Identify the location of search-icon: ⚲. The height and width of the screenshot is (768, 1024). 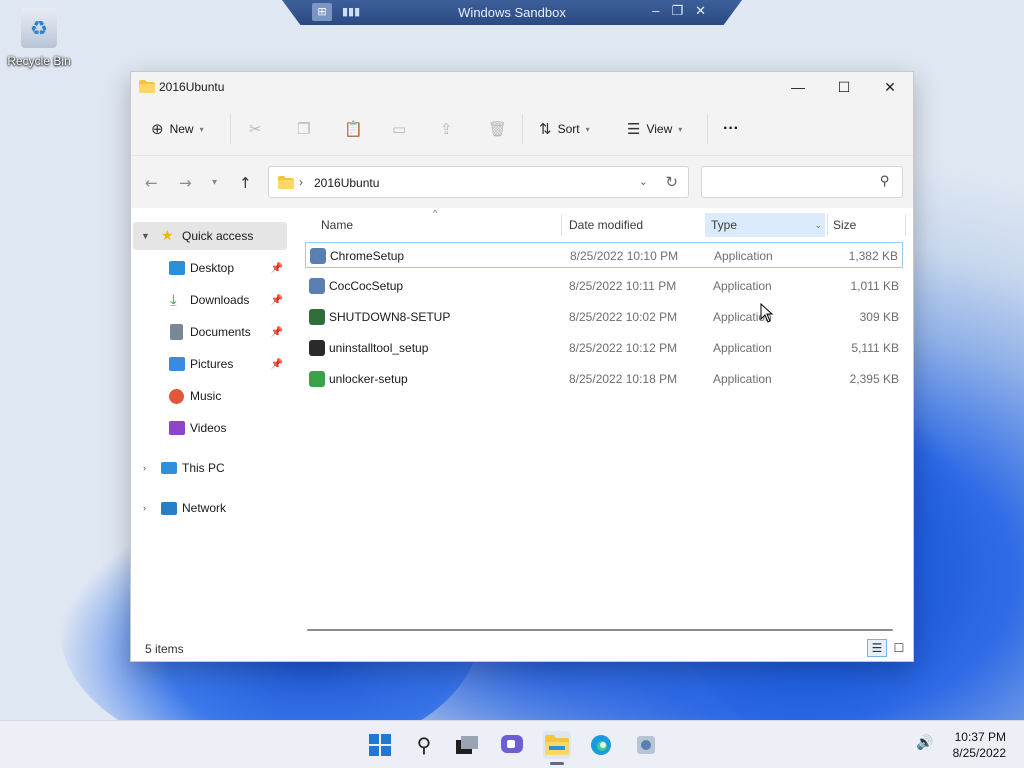
(885, 181).